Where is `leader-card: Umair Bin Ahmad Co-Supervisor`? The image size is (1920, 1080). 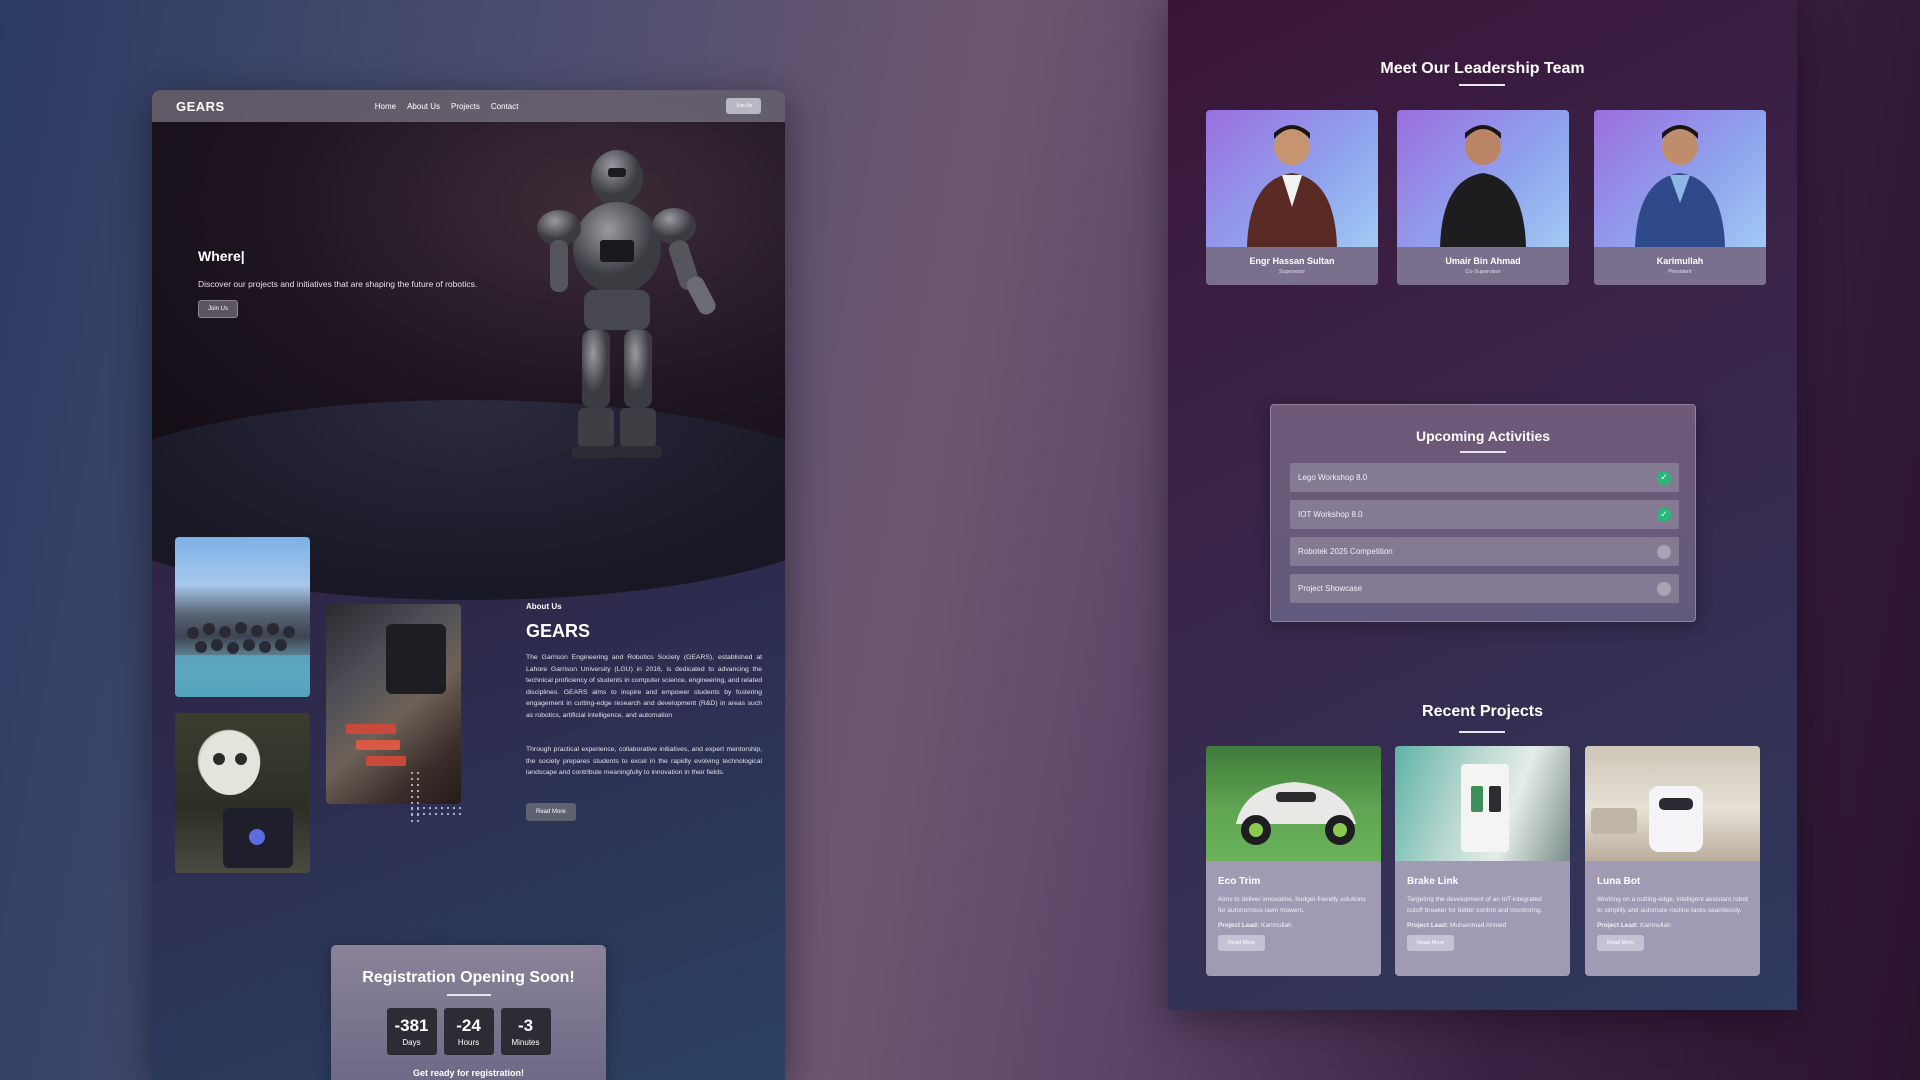
leader-card: Umair Bin Ahmad Co-Supervisor is located at coordinates (1483, 197).